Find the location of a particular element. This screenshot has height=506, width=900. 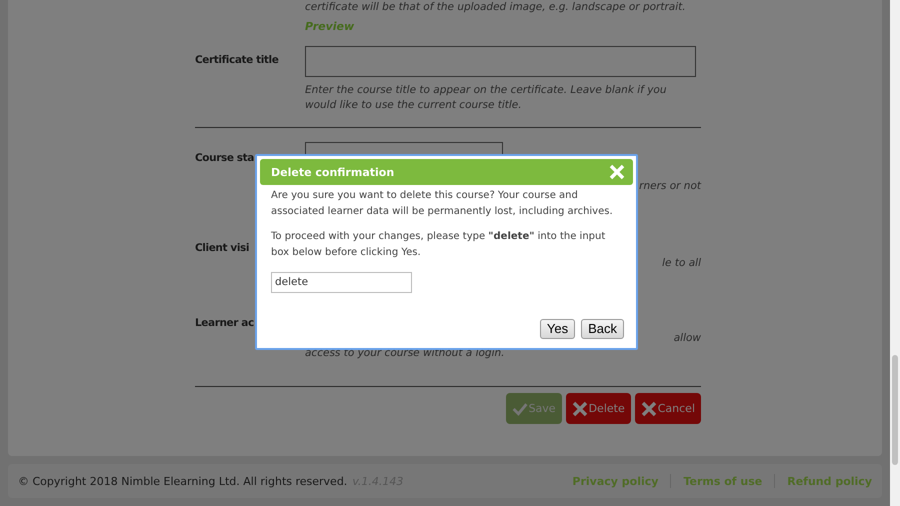

delete-button: Delete is located at coordinates (598, 408).